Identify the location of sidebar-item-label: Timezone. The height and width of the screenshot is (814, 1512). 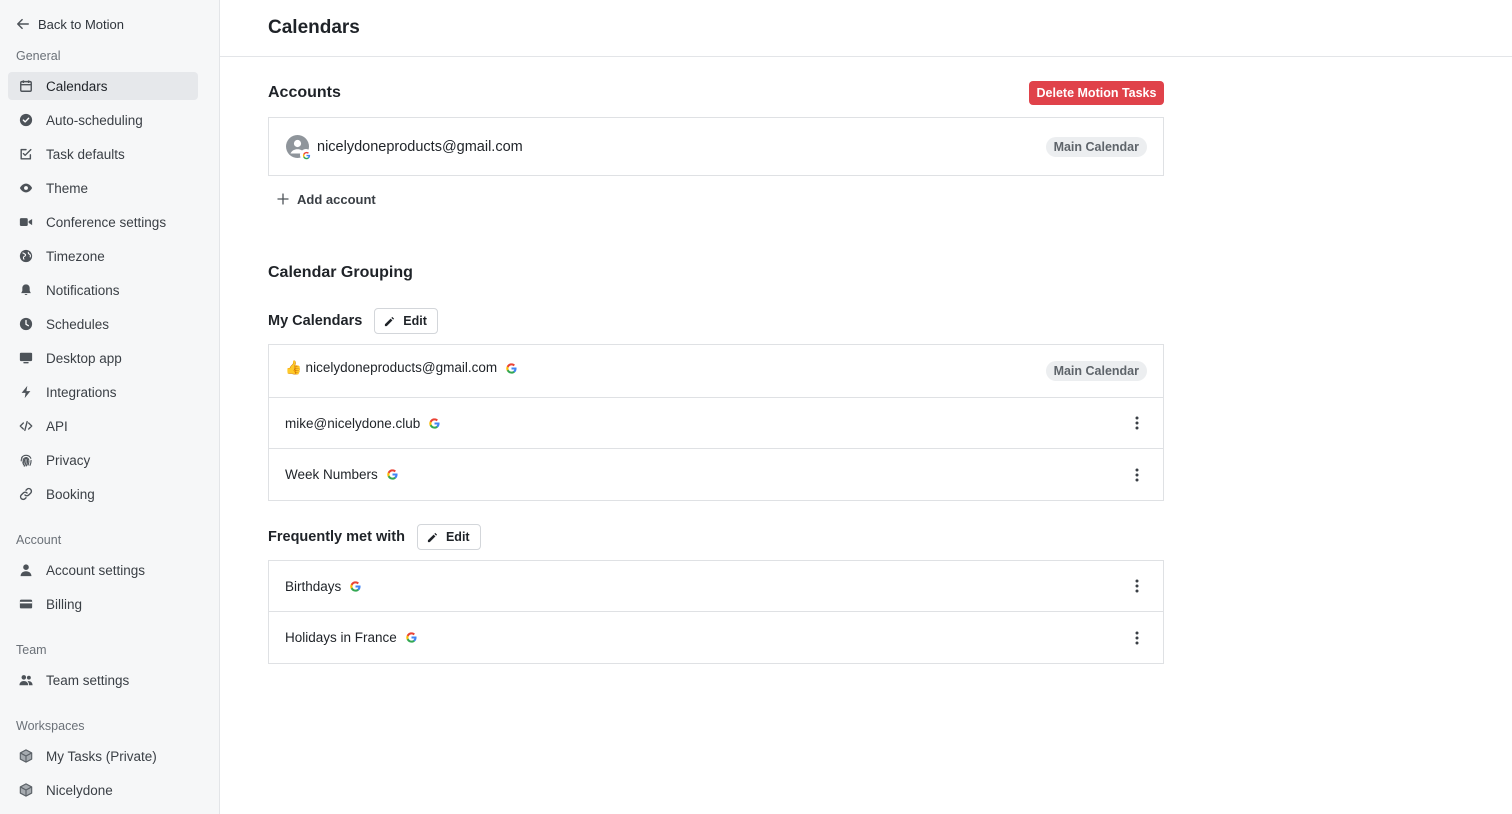
(75, 256).